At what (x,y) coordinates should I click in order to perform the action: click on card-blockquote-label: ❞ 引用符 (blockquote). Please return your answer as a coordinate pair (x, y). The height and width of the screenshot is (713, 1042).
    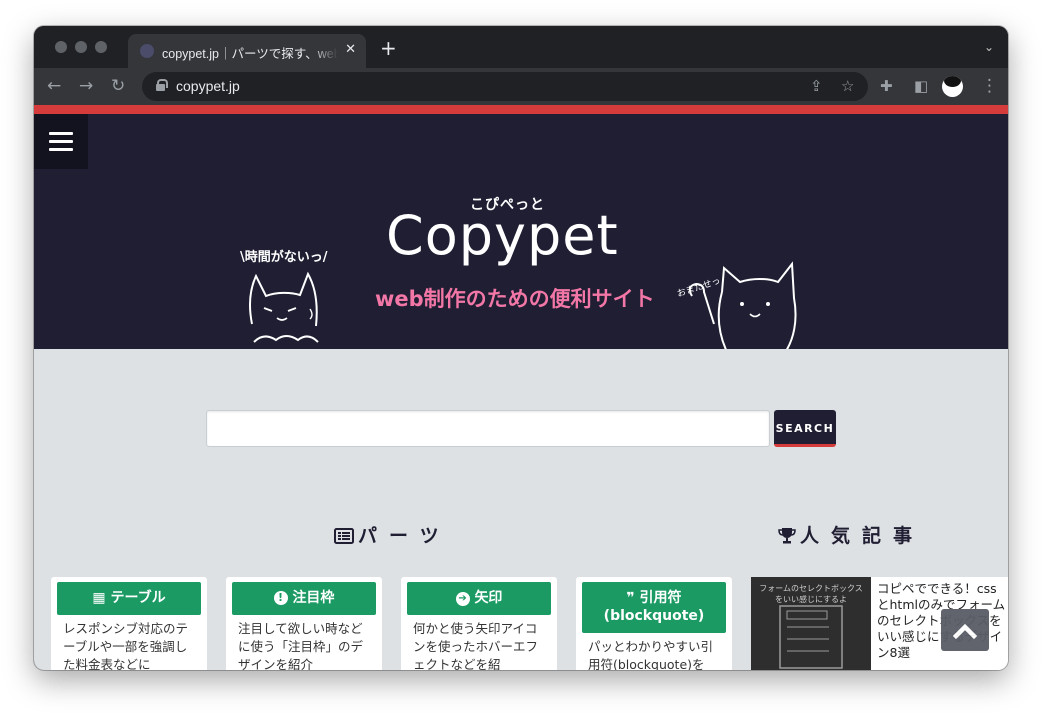
    Looking at the image, I should click on (654, 607).